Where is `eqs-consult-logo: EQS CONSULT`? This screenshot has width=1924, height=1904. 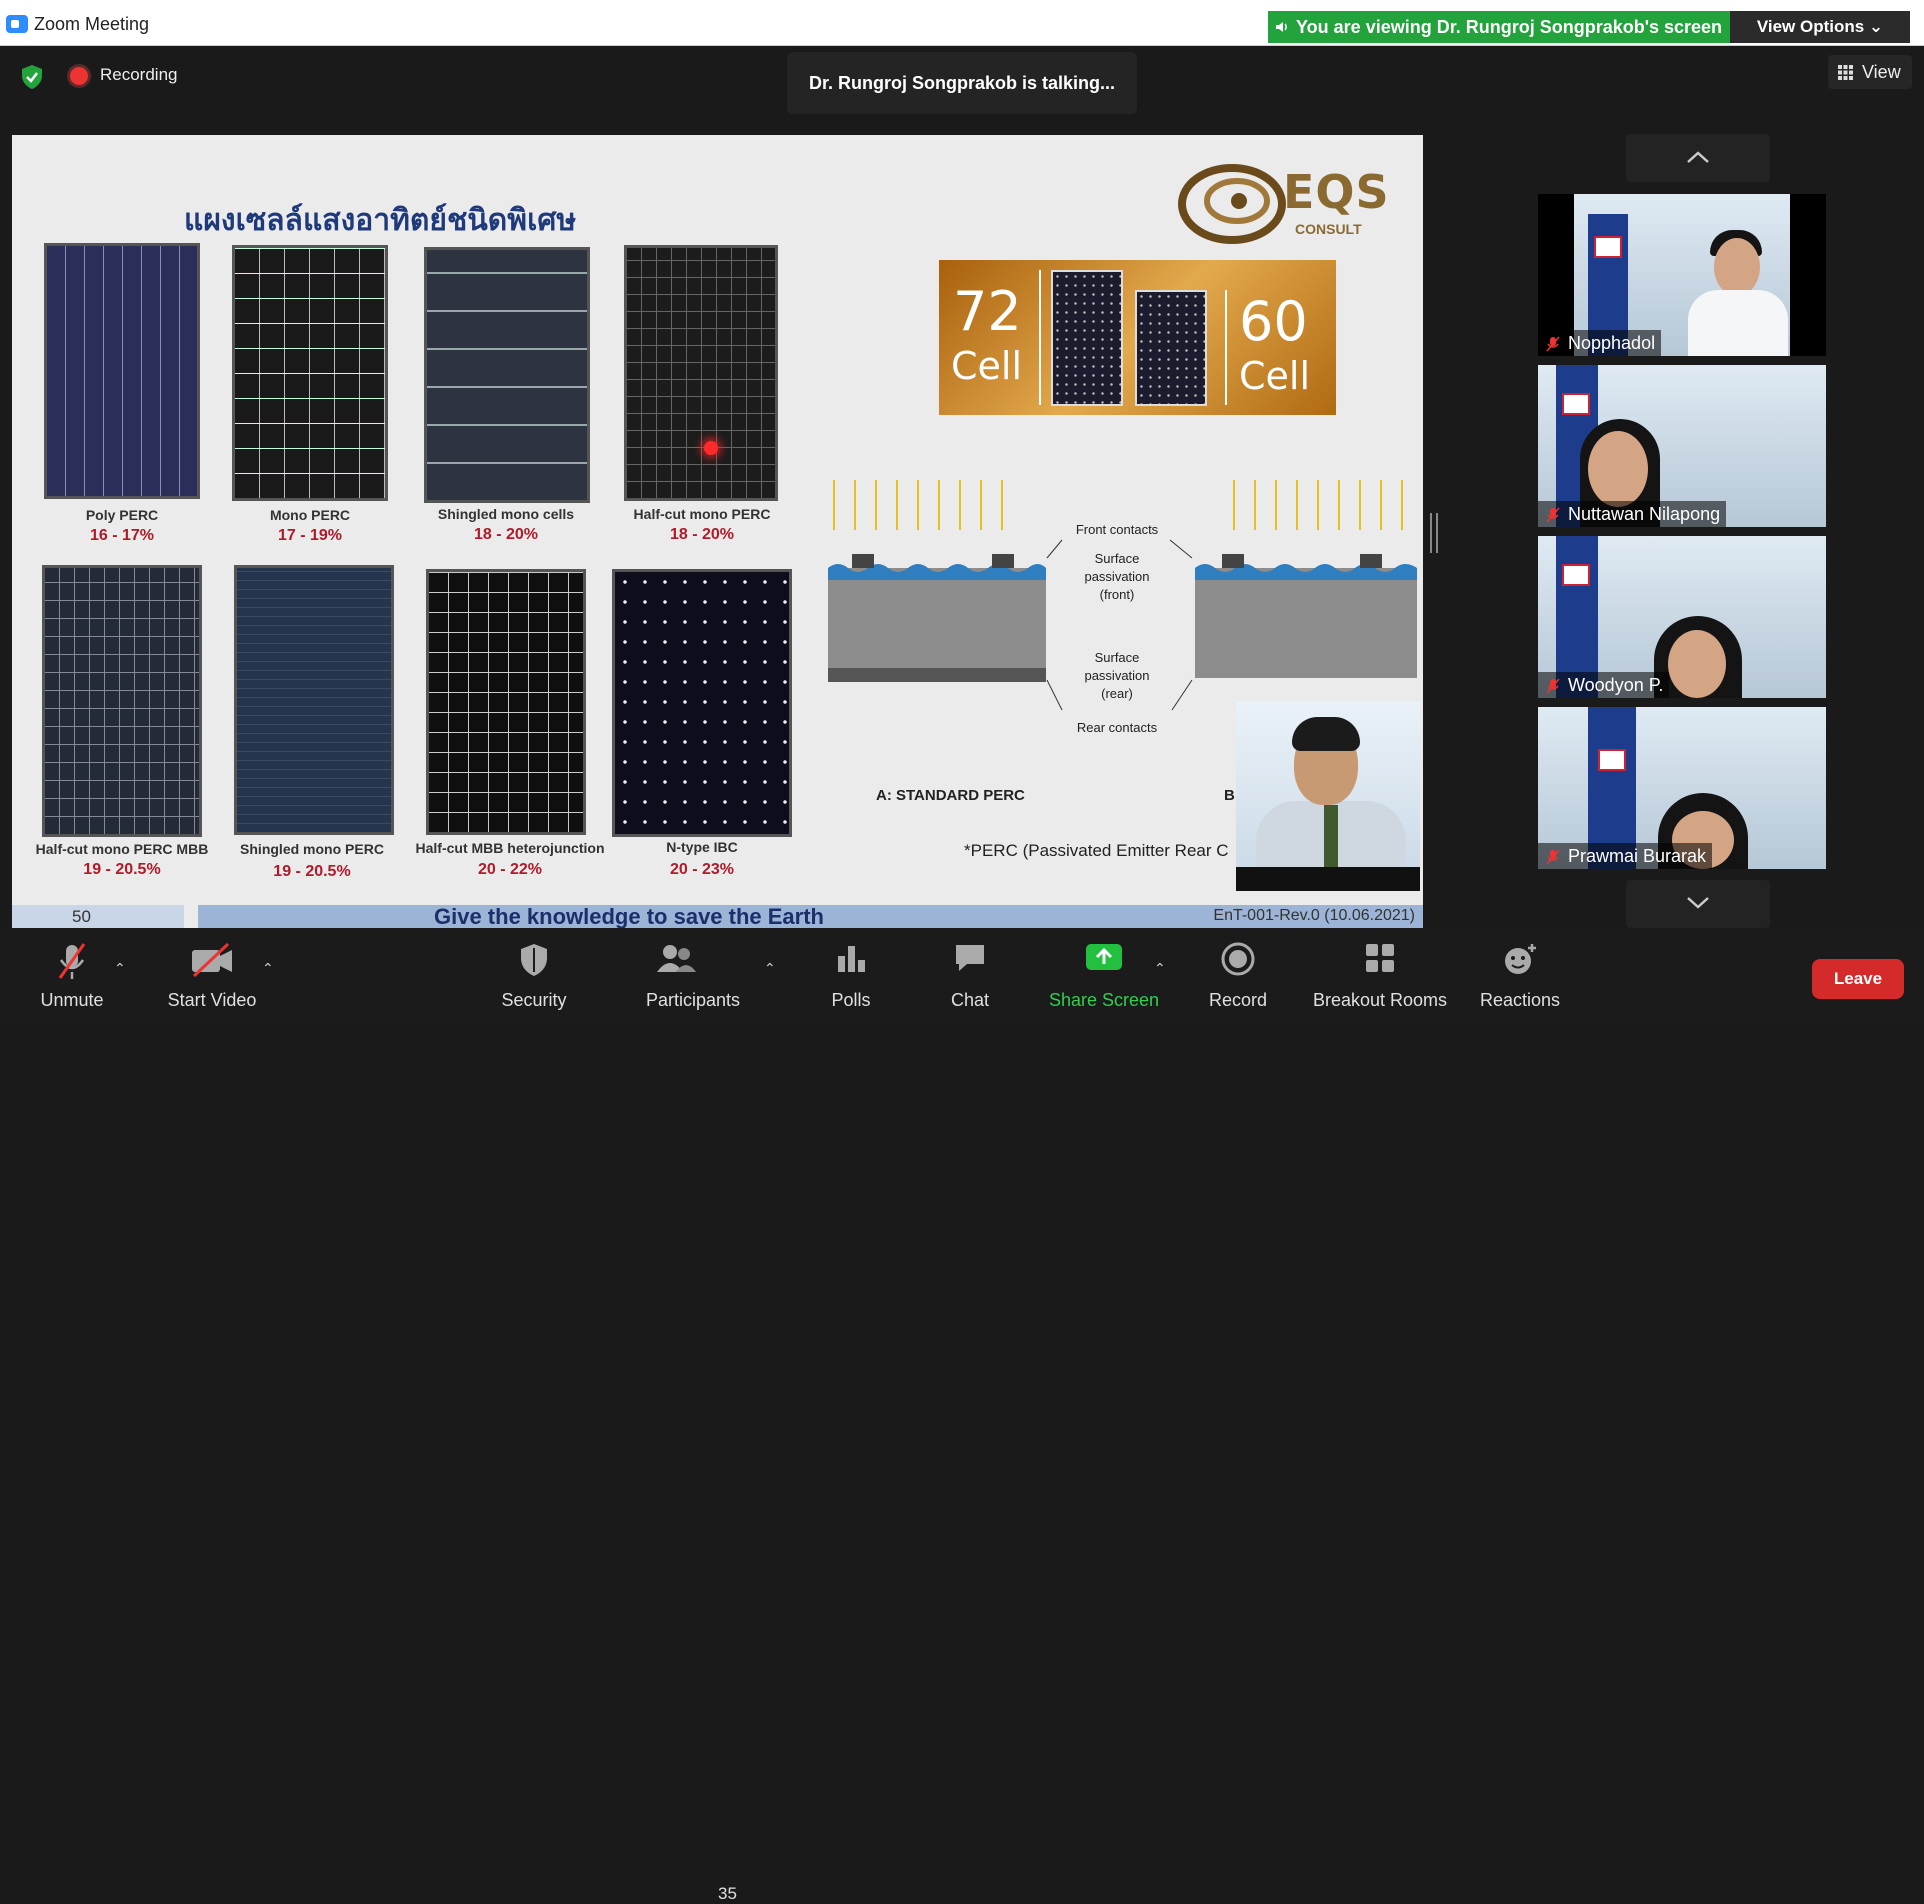
eqs-consult-logo: EQS CONSULT is located at coordinates (1287, 202).